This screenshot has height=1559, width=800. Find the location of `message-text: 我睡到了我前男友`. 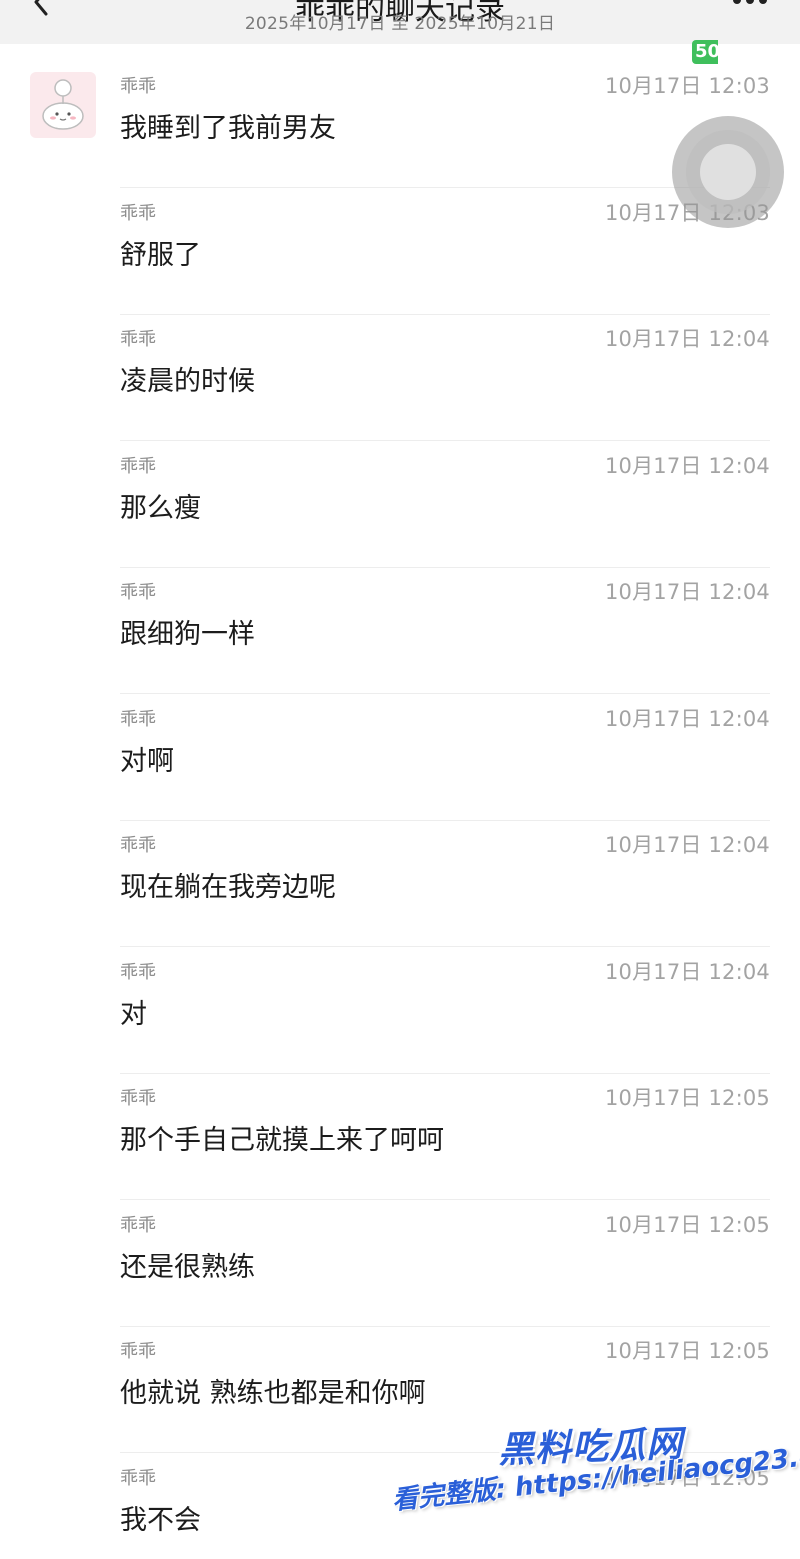

message-text: 我睡到了我前男友 is located at coordinates (228, 128).